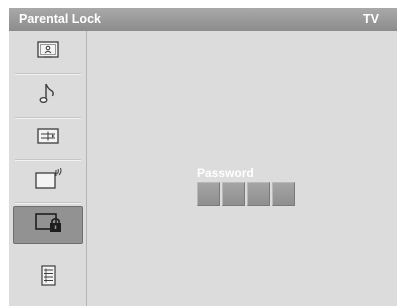 This screenshot has height=306, width=405. Describe the element at coordinates (371, 19) in the screenshot. I see `source-label: TV` at that location.